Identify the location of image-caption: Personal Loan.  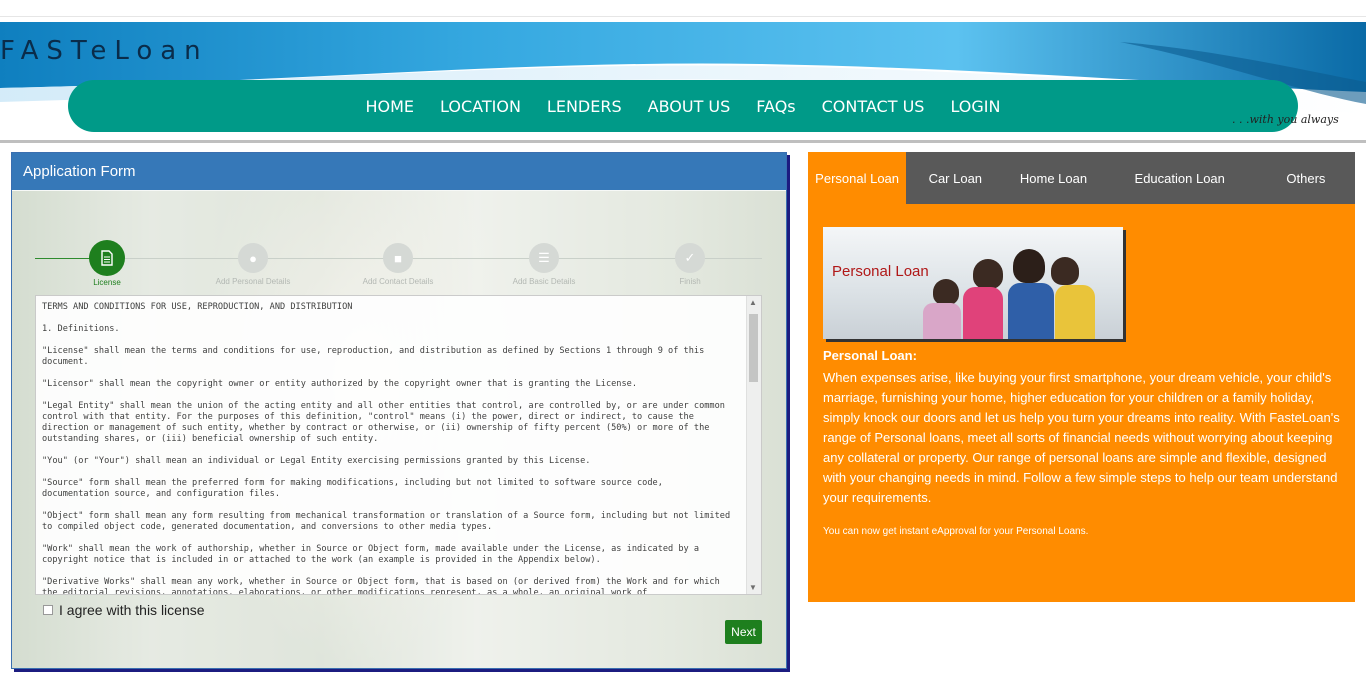
(880, 271).